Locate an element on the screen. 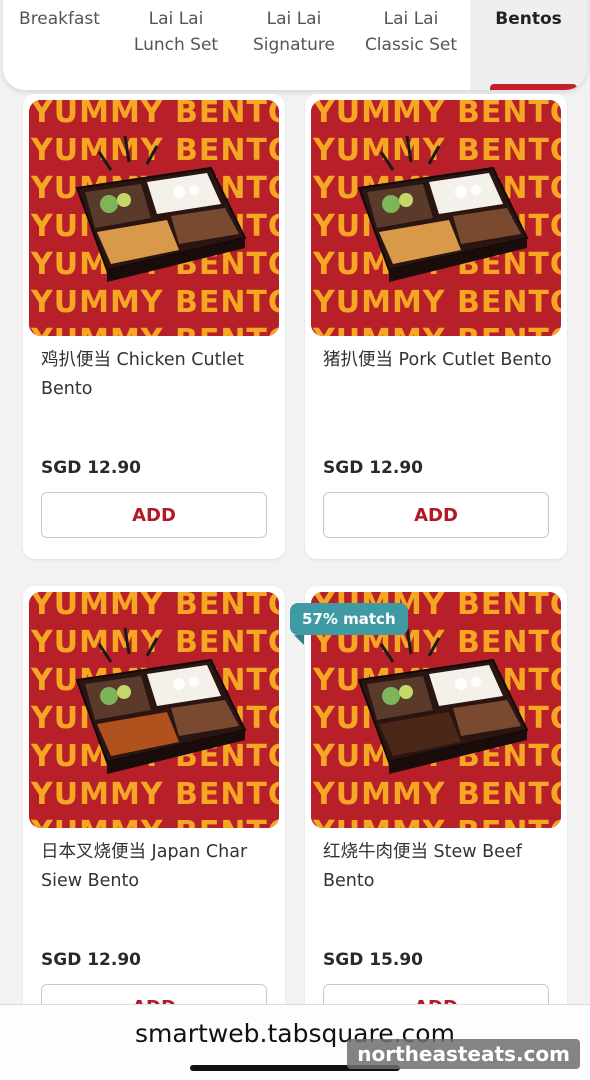 This screenshot has width=590, height=1080. product-name: 猪扒便当 Pork Cutlet Bento is located at coordinates (437, 360).